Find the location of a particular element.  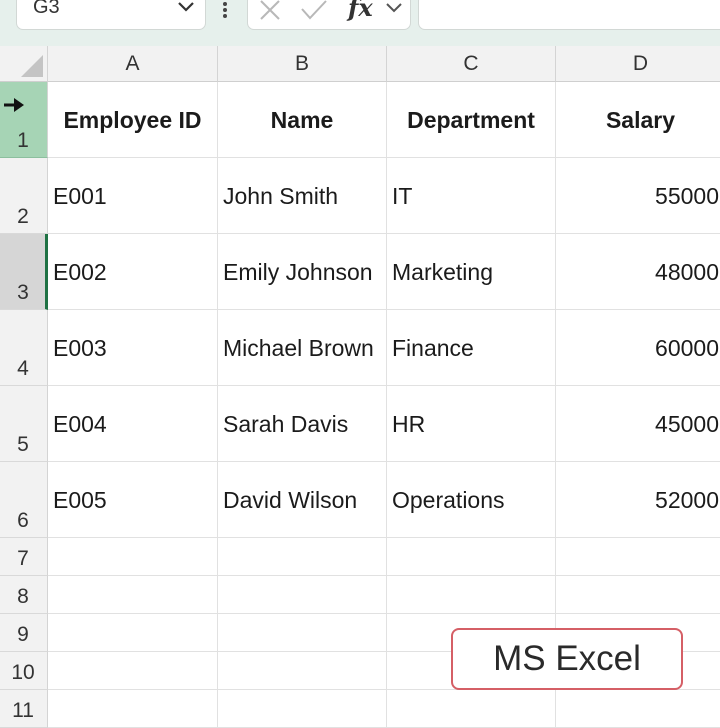

cell-b5: Sarah Davis is located at coordinates (302, 424).